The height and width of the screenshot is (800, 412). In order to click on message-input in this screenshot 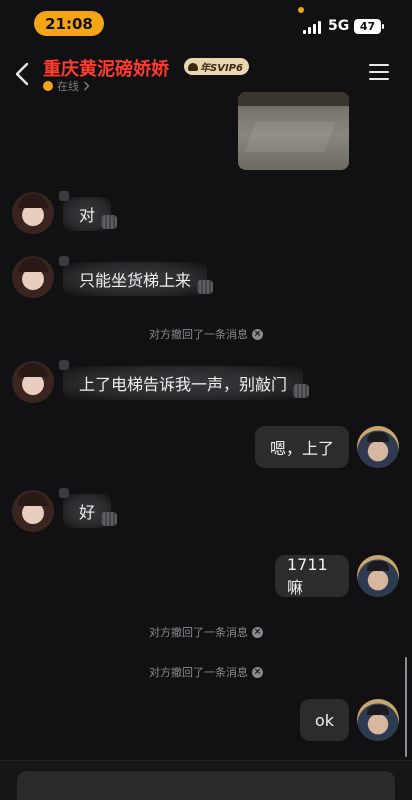, I will do `click(206, 785)`.